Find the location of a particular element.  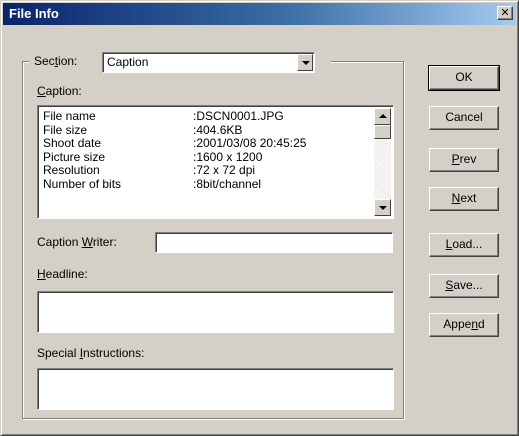

section-select-value: Caption is located at coordinates (128, 62).